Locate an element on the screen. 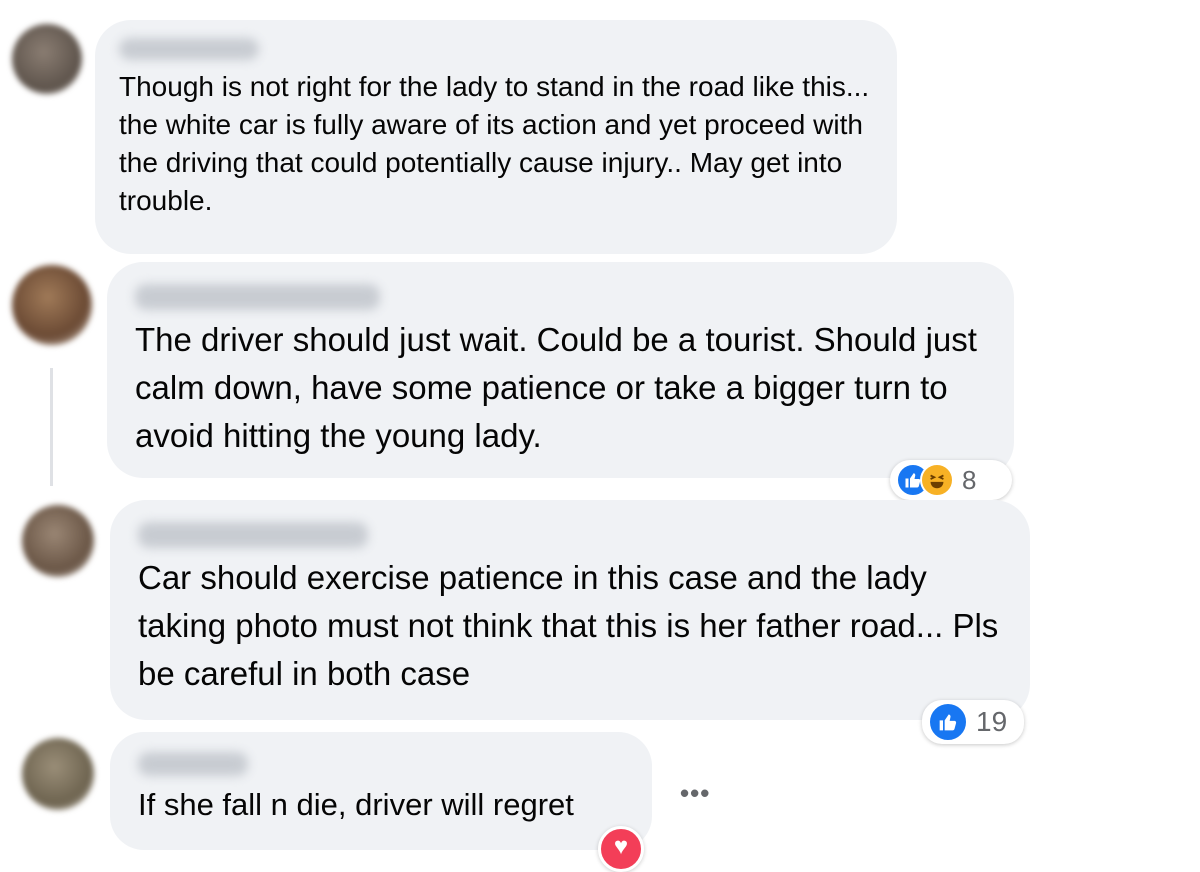 The height and width of the screenshot is (872, 1200). comment-bubble: If she fall n die, driver will regret is located at coordinates (381, 791).